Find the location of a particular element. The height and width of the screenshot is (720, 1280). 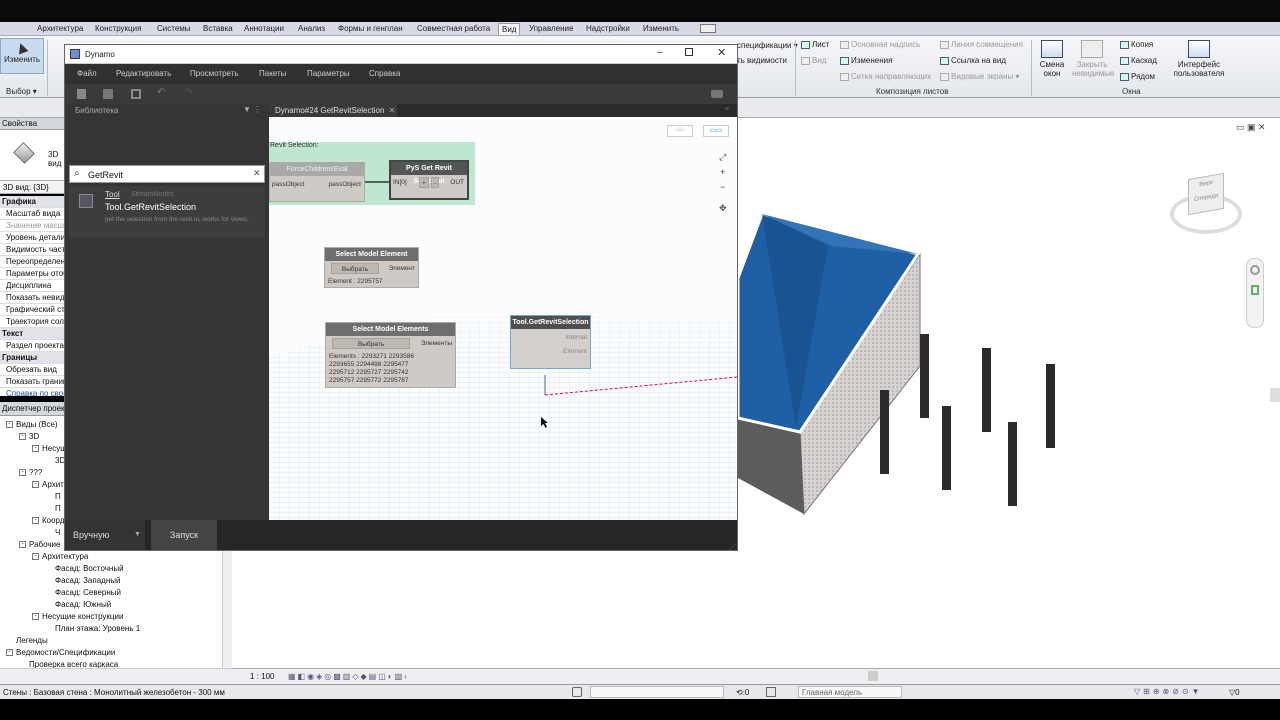

viewports-button: Видовые экраны ▾ is located at coordinates (980, 76).